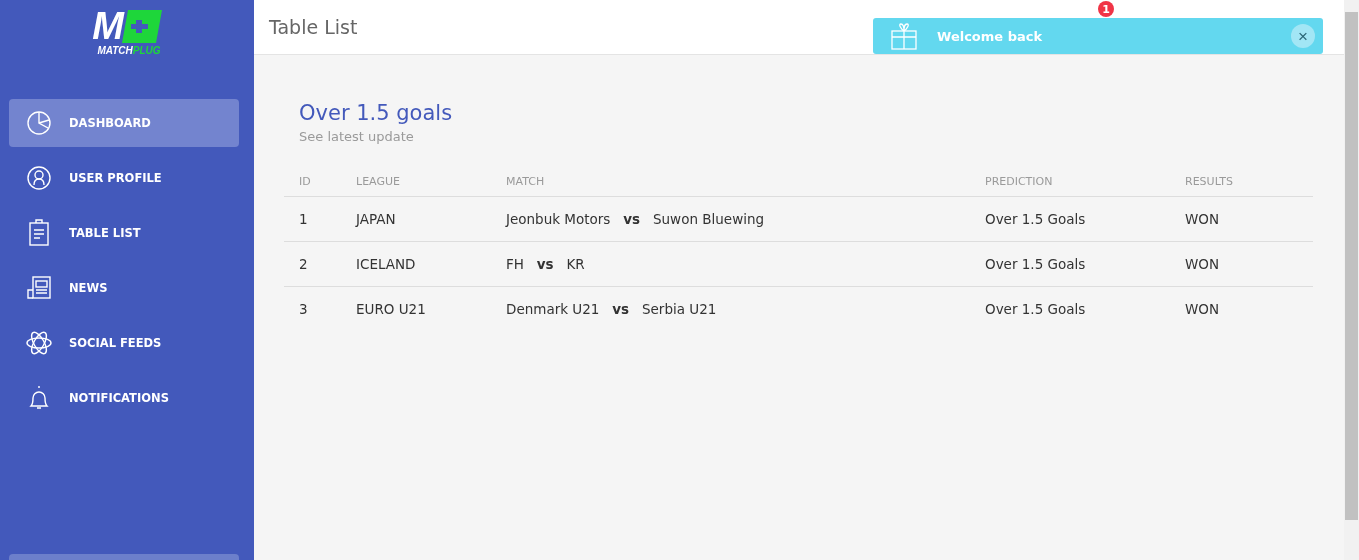  I want to click on table-cell: JAPAN, so click(416, 219).